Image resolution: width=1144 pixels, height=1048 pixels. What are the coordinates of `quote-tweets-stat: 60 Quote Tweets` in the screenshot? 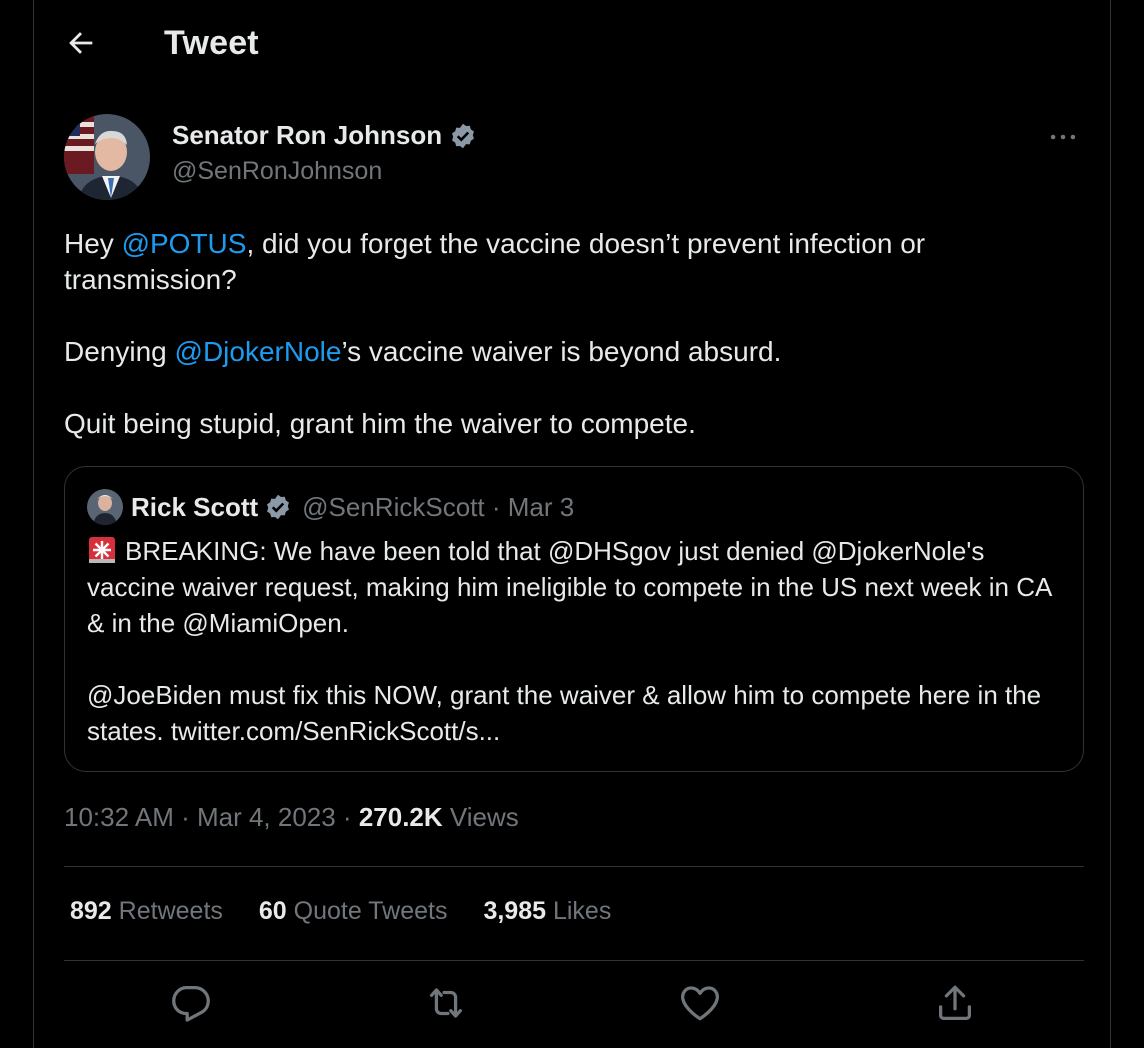 It's located at (353, 911).